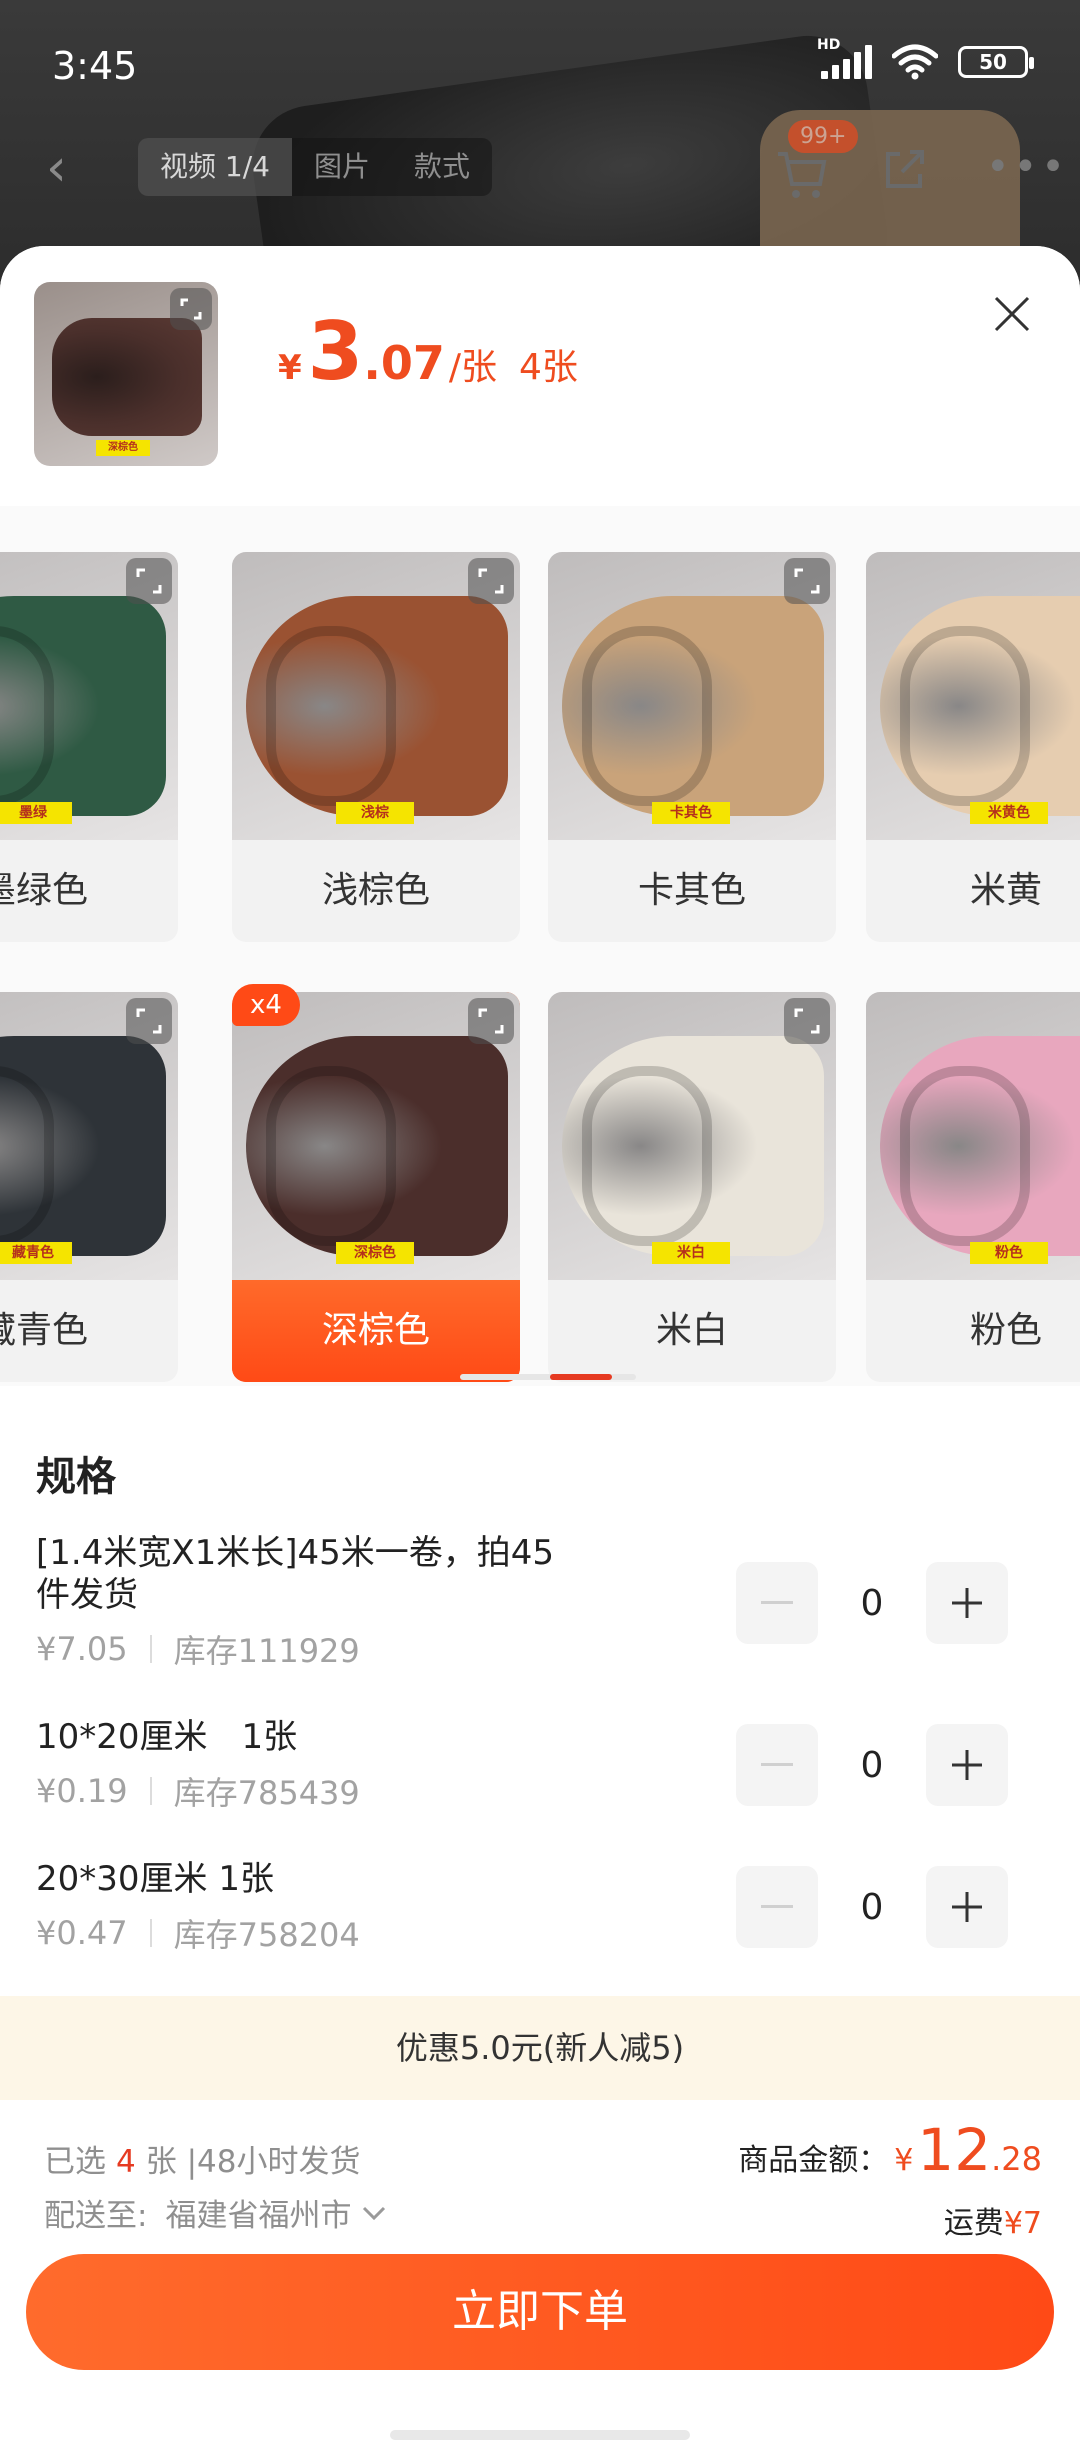 Image resolution: width=1080 pixels, height=2460 pixels. I want to click on selection-summary: 已选 4 张 |48小时发货, so click(202, 2158).